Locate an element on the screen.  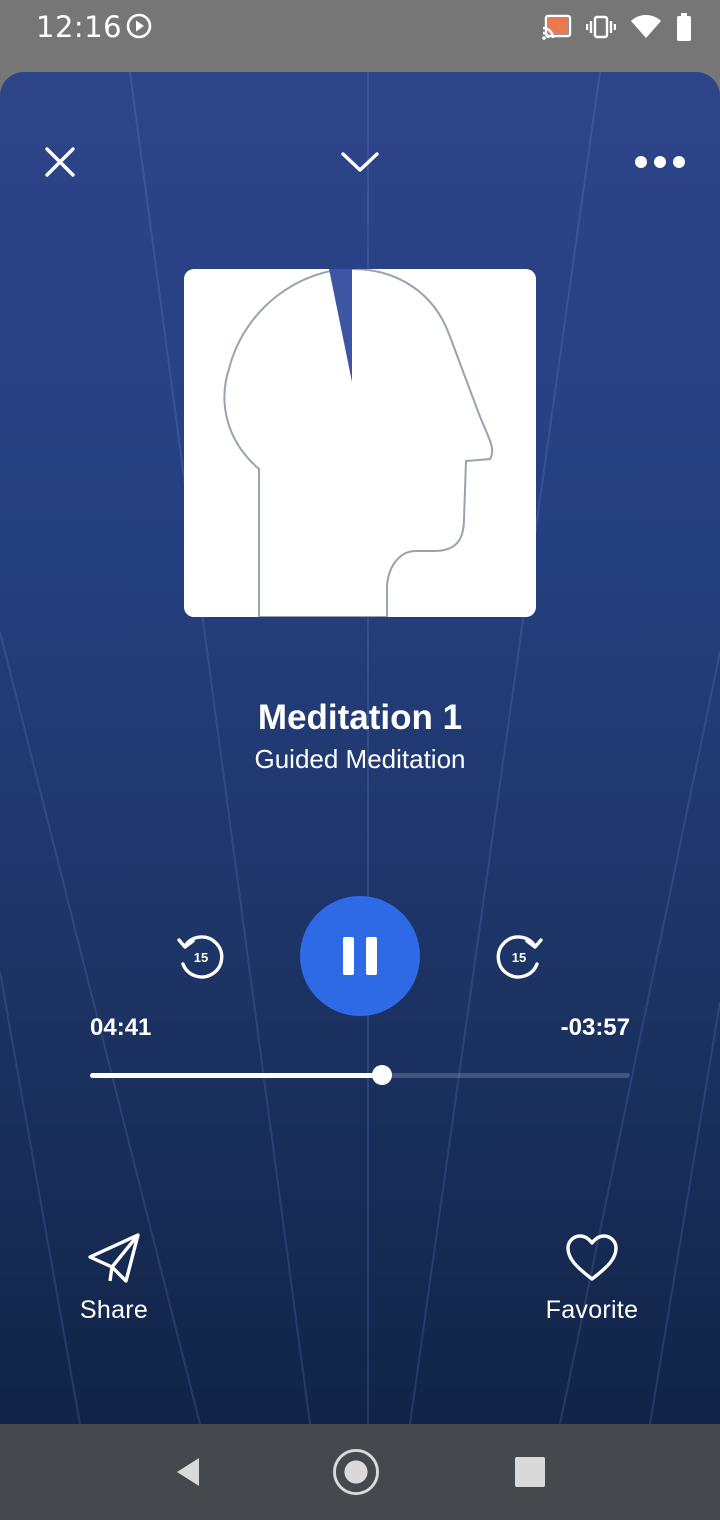
pause-icon-bar-left is located at coordinates (348, 956).